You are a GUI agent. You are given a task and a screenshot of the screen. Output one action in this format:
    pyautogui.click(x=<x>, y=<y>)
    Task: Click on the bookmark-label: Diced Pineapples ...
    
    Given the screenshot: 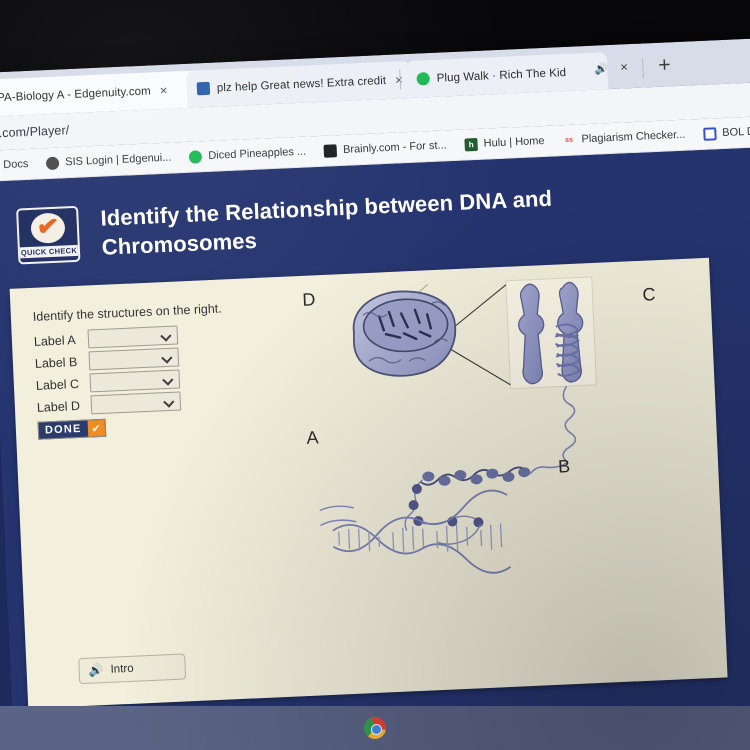 What is the action you would take?
    pyautogui.click(x=257, y=153)
    